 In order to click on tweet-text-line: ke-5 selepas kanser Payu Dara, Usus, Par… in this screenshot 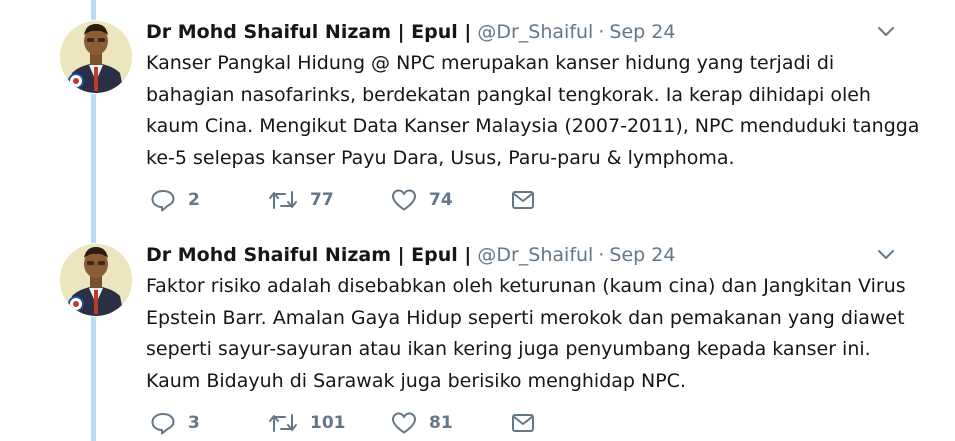, I will do `click(440, 157)`.